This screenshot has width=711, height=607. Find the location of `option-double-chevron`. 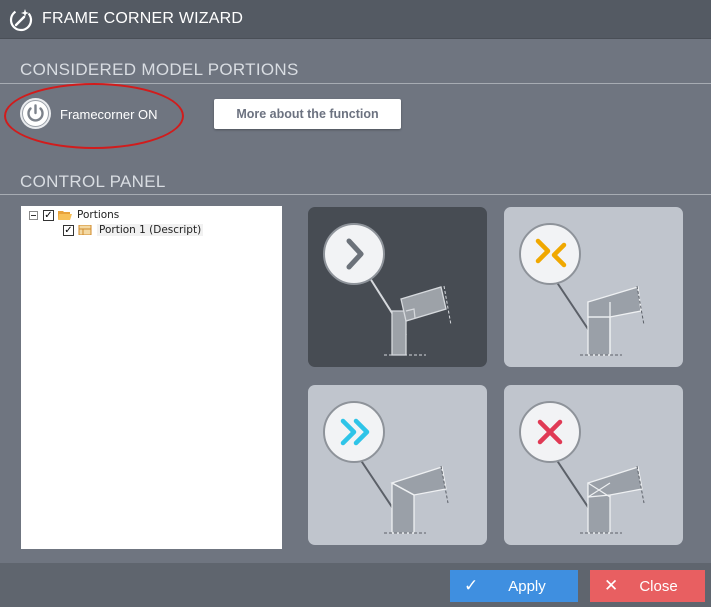

option-double-chevron is located at coordinates (397, 465).